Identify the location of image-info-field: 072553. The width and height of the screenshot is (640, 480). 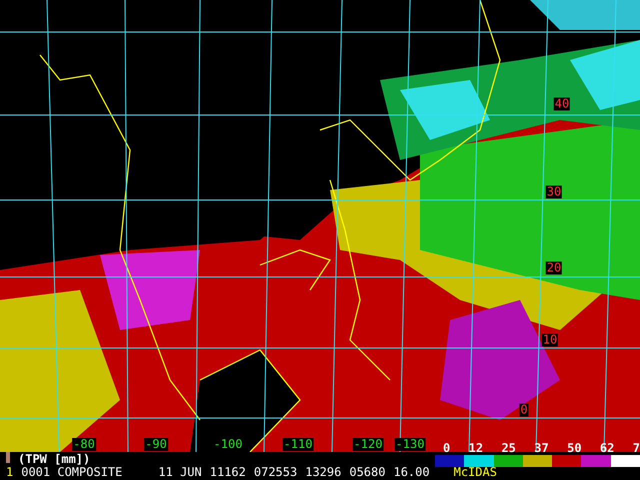
(276, 472).